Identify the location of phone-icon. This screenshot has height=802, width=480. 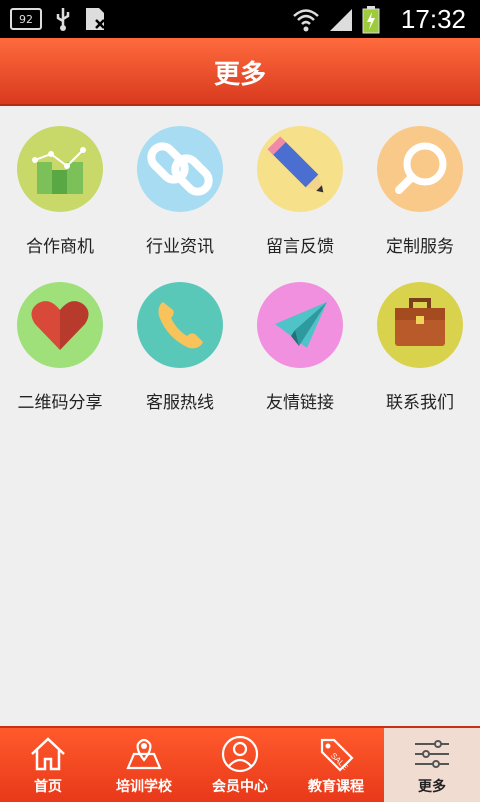
(180, 325).